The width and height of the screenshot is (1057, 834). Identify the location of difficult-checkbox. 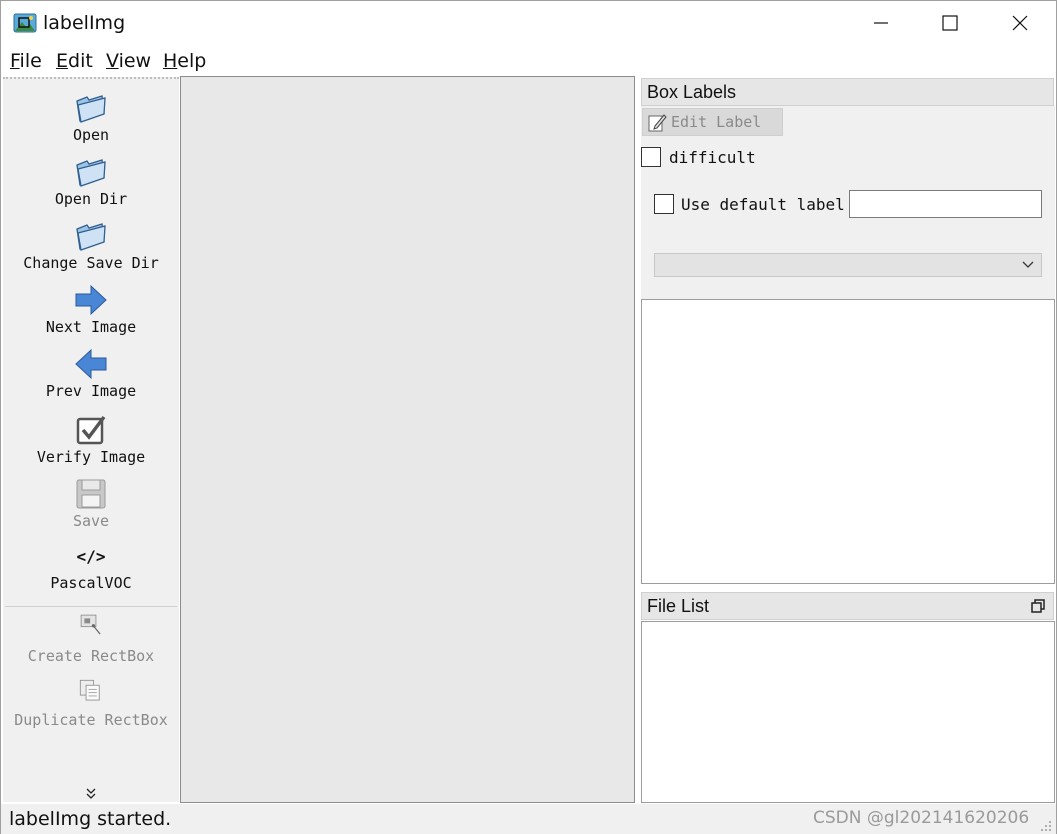
(651, 157).